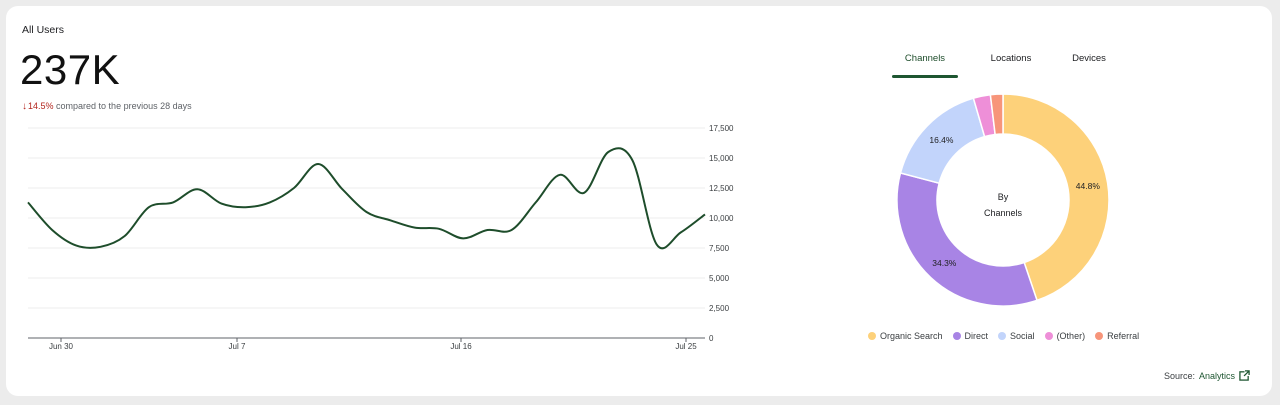 This screenshot has width=1280, height=405. What do you see at coordinates (944, 263) in the screenshot?
I see `slice-label: 34.3%` at bounding box center [944, 263].